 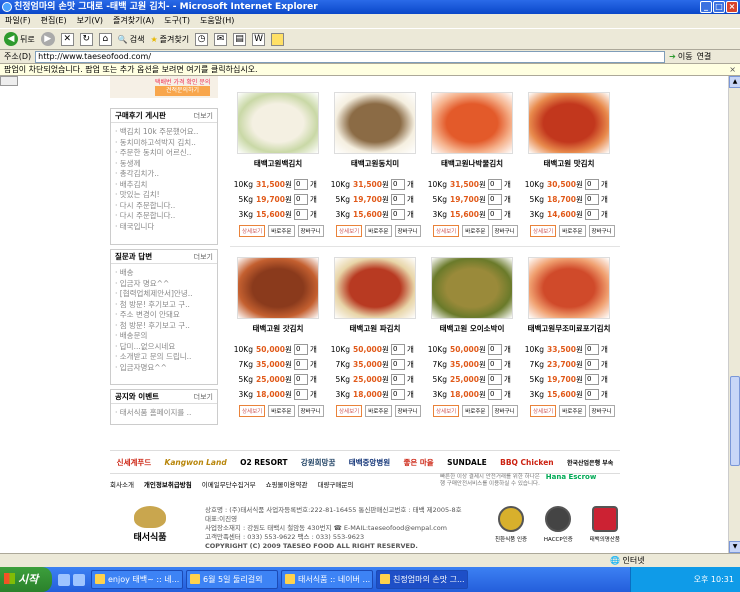 What do you see at coordinates (203, 257) in the screenshot?
I see `qna-more-link: 더보기` at bounding box center [203, 257].